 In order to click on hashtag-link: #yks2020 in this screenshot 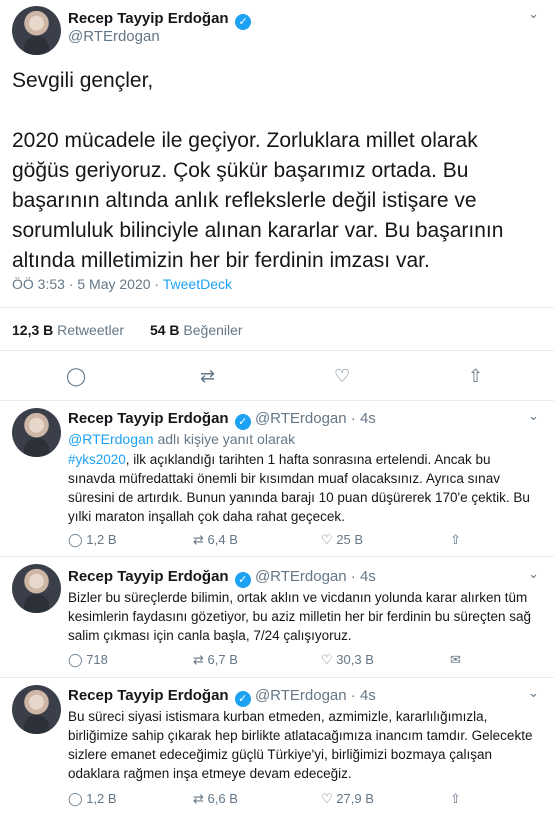, I will do `click(97, 459)`.